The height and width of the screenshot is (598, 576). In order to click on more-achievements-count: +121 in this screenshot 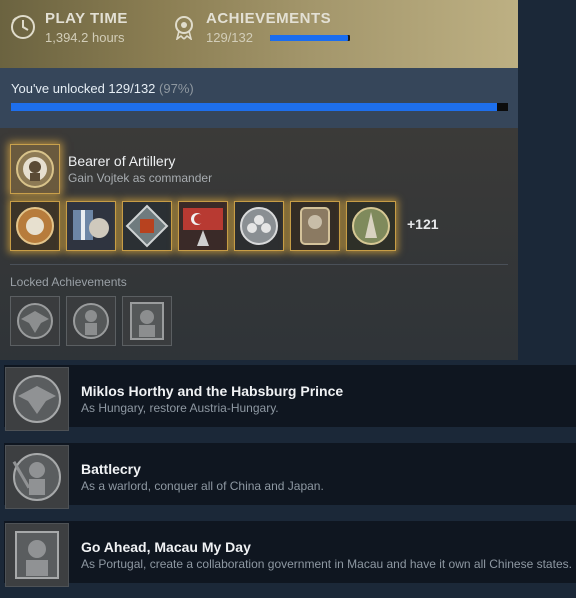, I will do `click(423, 224)`.